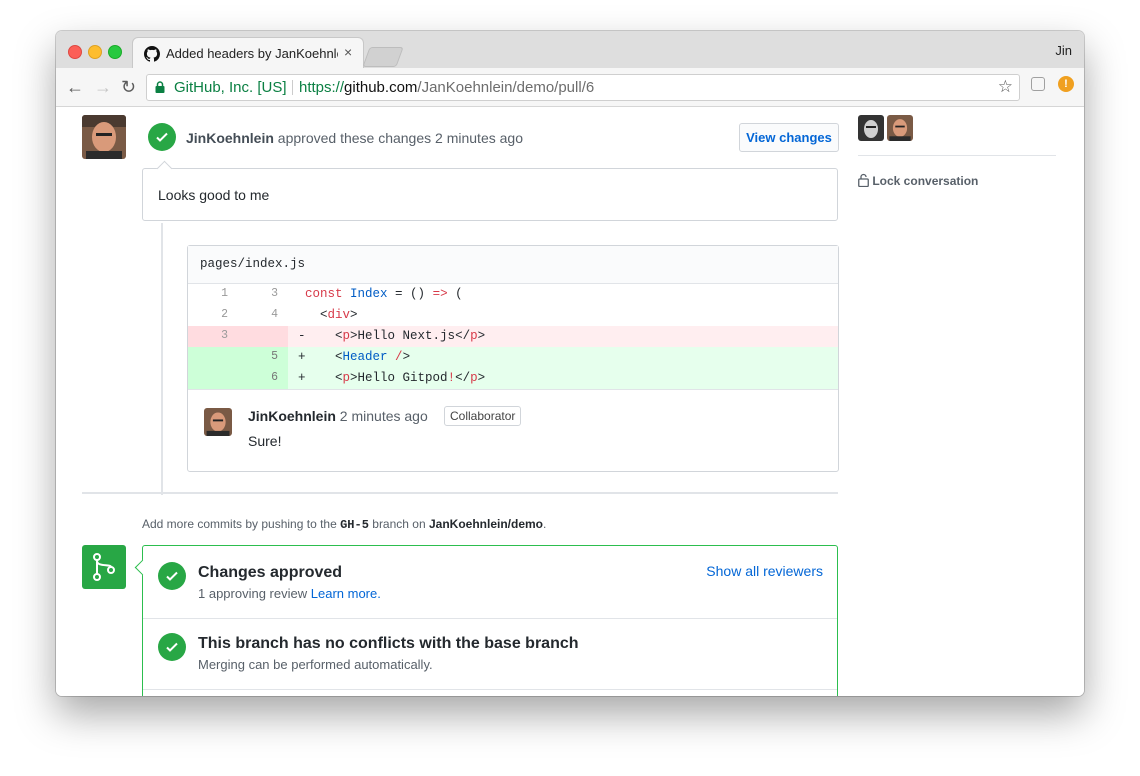  What do you see at coordinates (918, 180) in the screenshot?
I see `lock-conversation-link: Lock conversation` at bounding box center [918, 180].